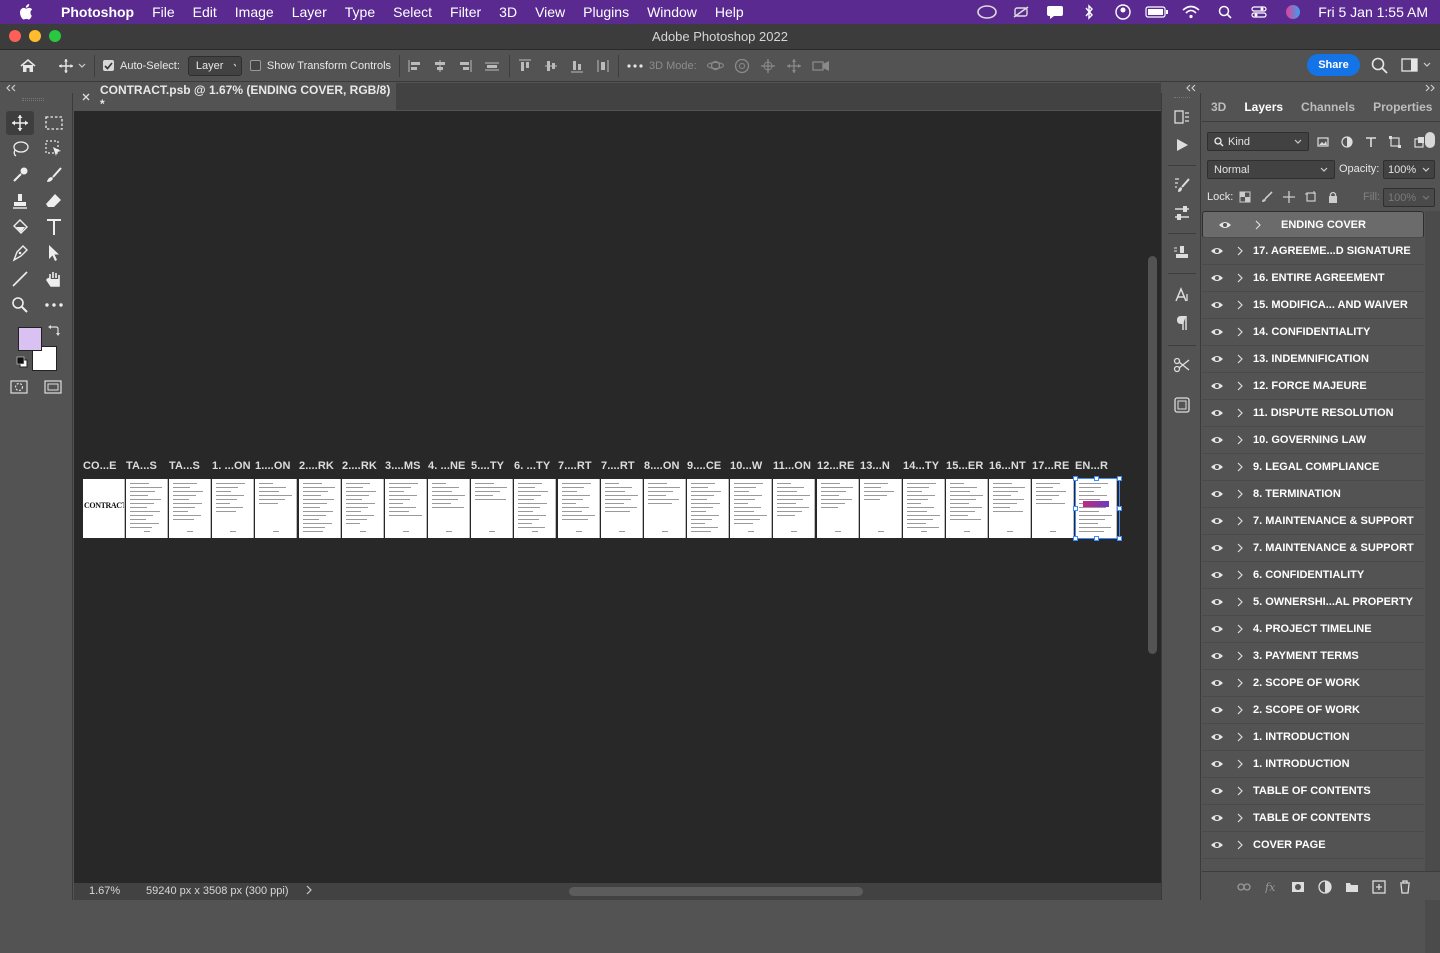  Describe the element at coordinates (254, 12) in the screenshot. I see `menu-image: Image` at that location.